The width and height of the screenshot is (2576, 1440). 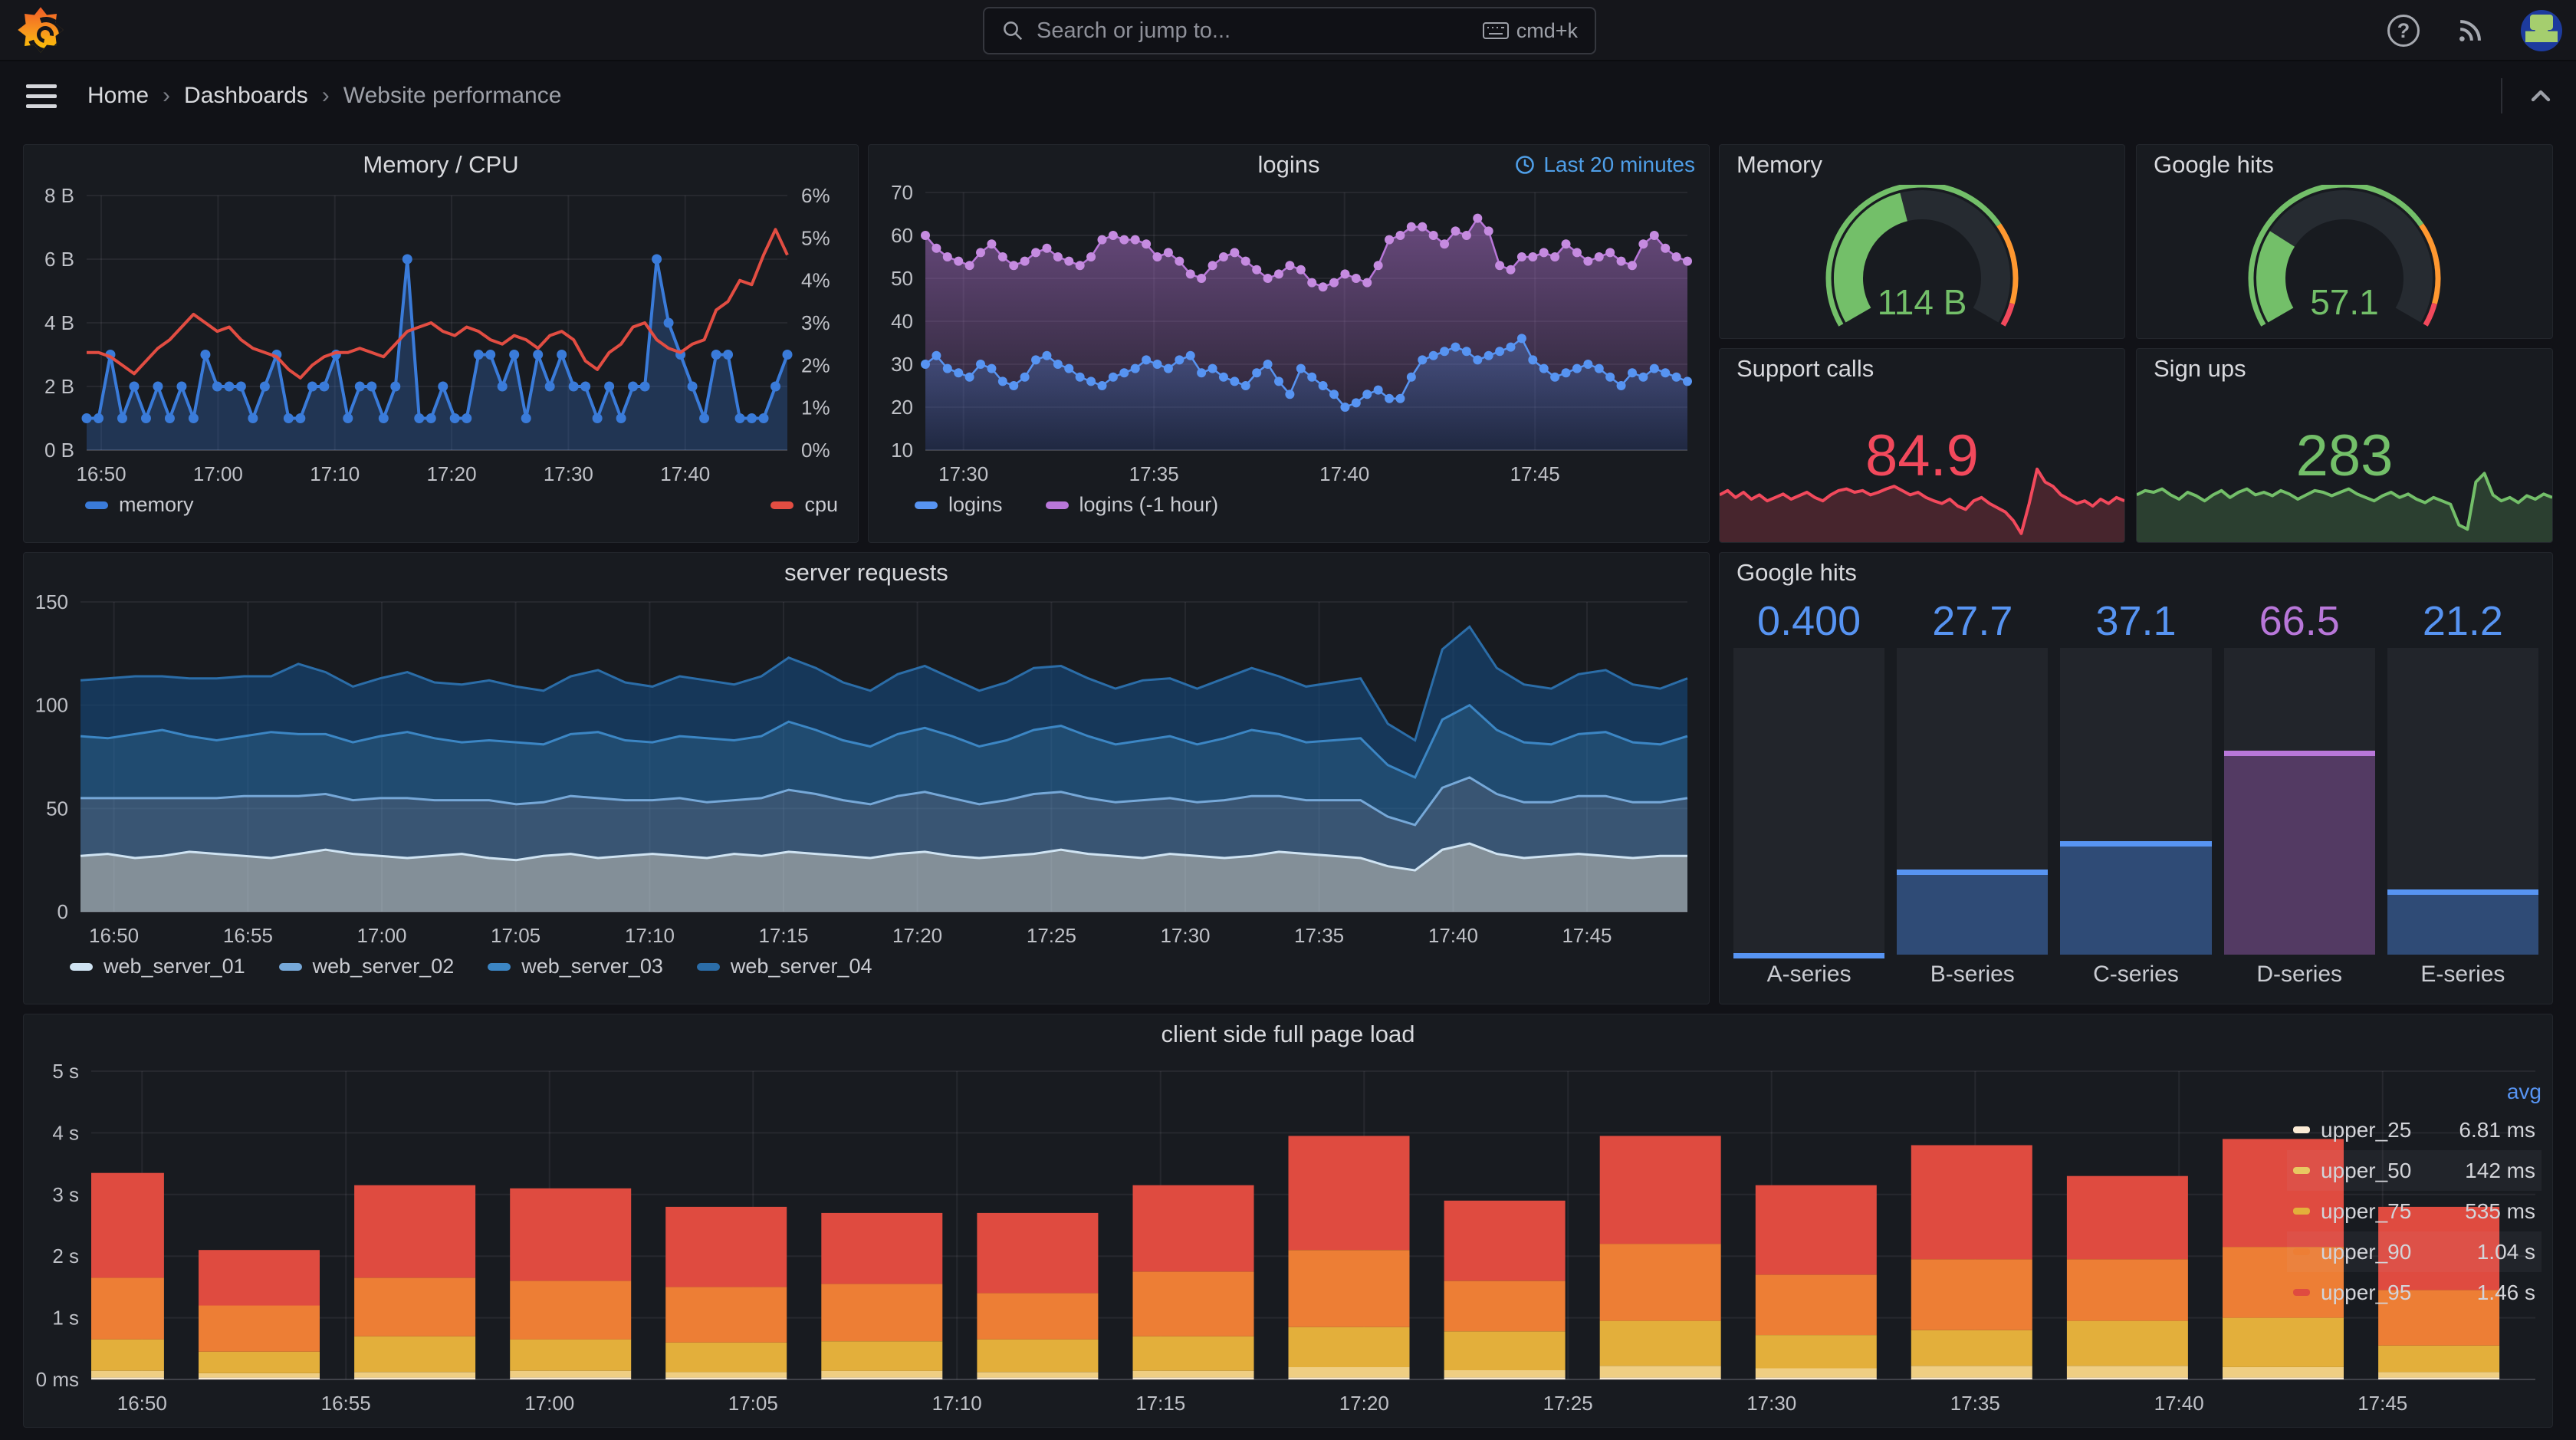 I want to click on legend-item: memory, so click(x=139, y=505).